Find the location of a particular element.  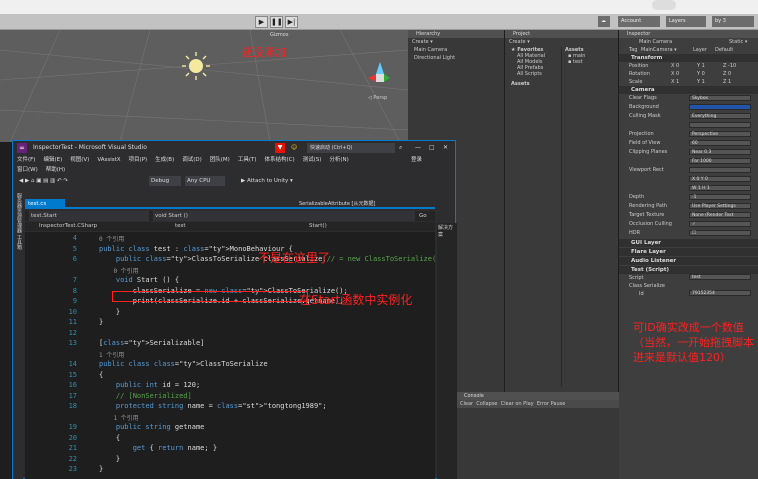

hierarchy-create: Create ▾ is located at coordinates (456, 42).